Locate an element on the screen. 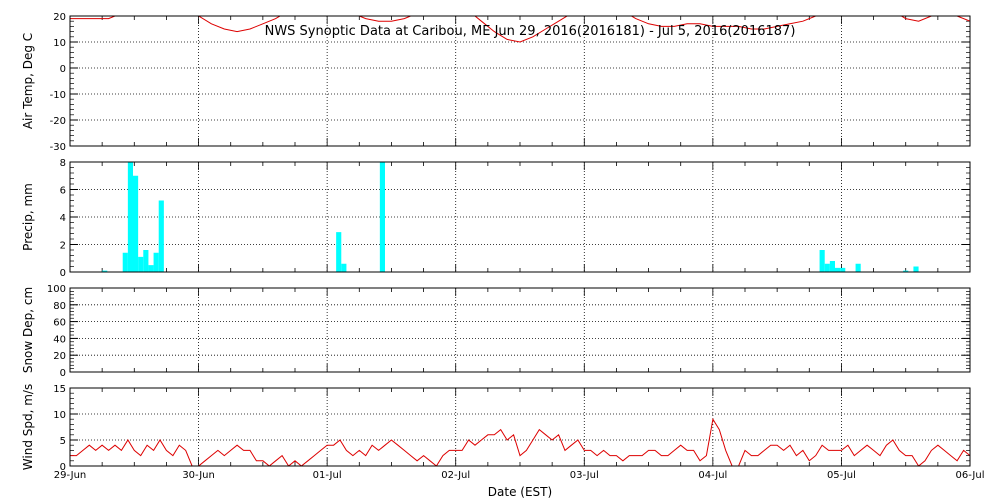 The height and width of the screenshot is (504, 1000). y-tick-label: -20 is located at coordinates (58, 121).